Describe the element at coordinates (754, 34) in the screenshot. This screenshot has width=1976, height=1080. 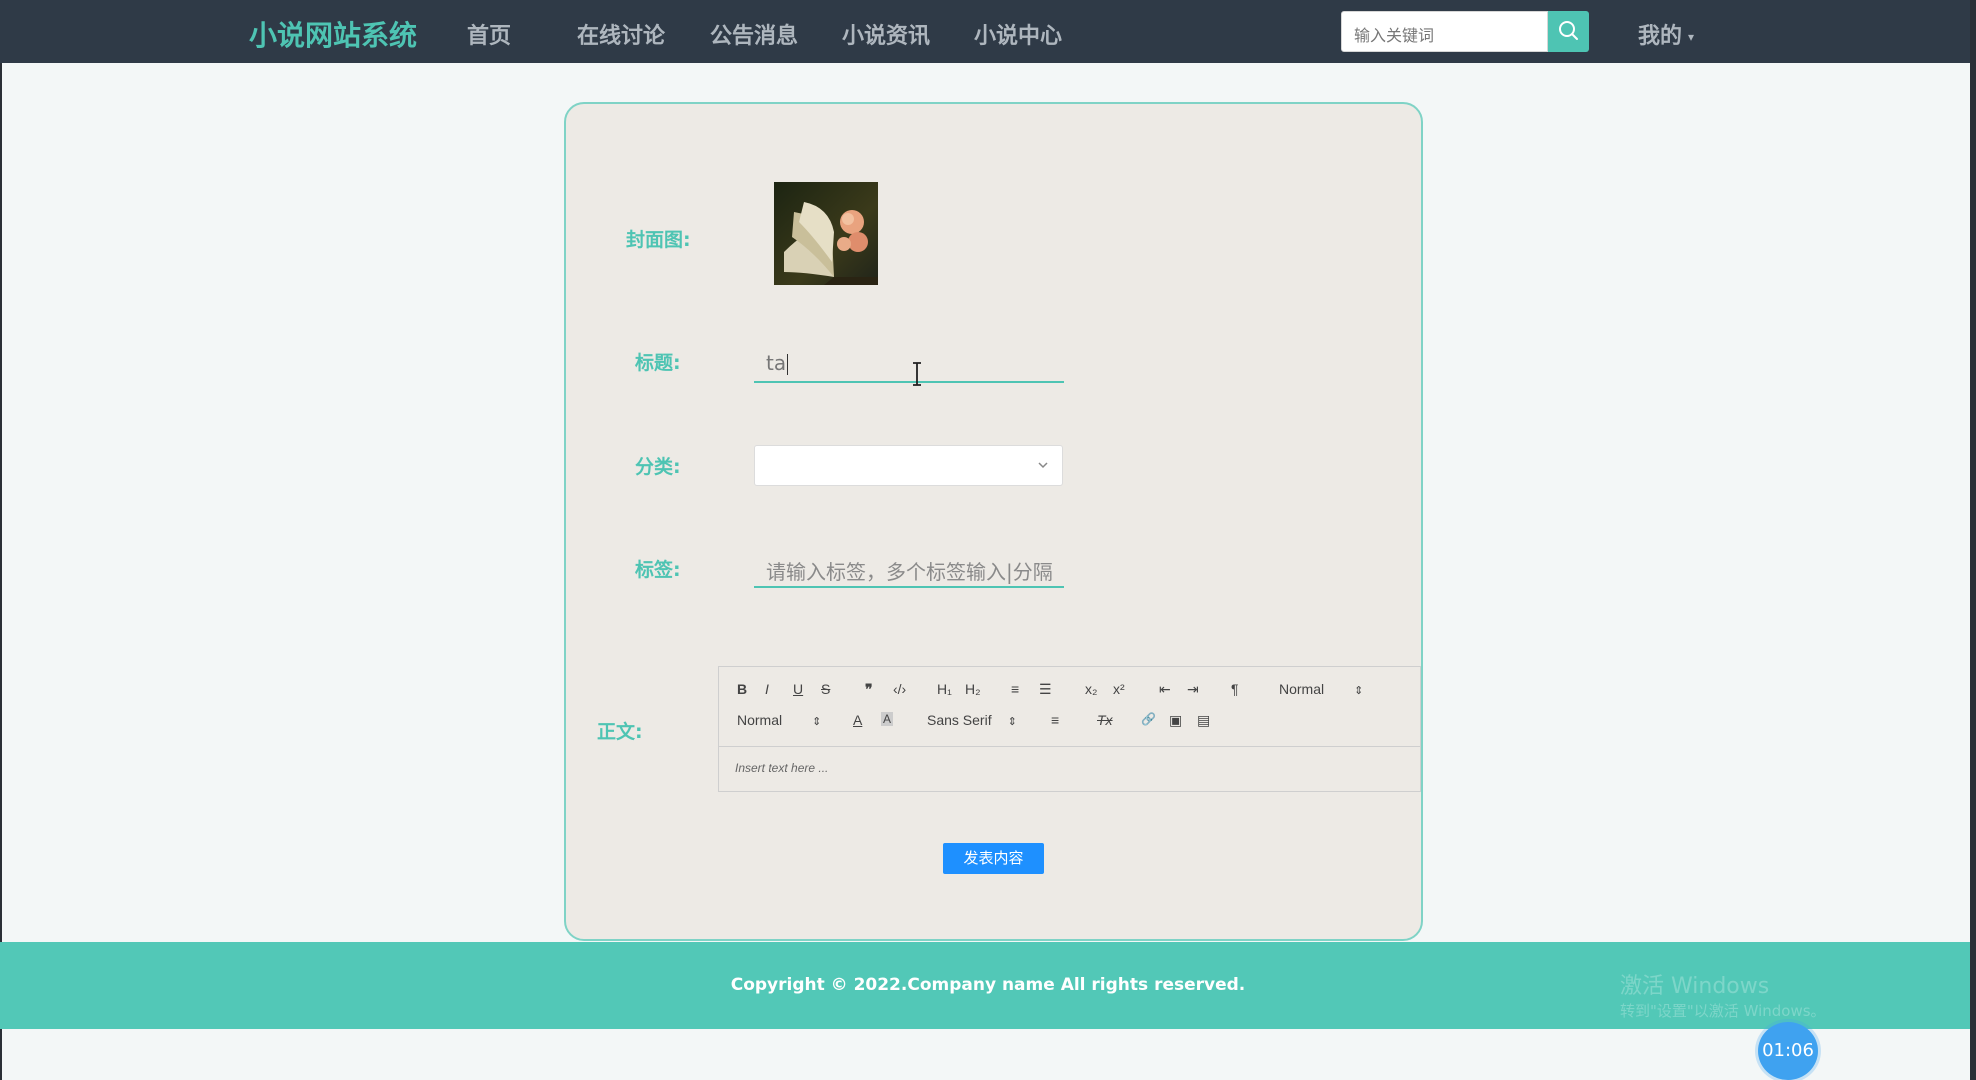
I see `nav-announcements: 公告消息` at that location.